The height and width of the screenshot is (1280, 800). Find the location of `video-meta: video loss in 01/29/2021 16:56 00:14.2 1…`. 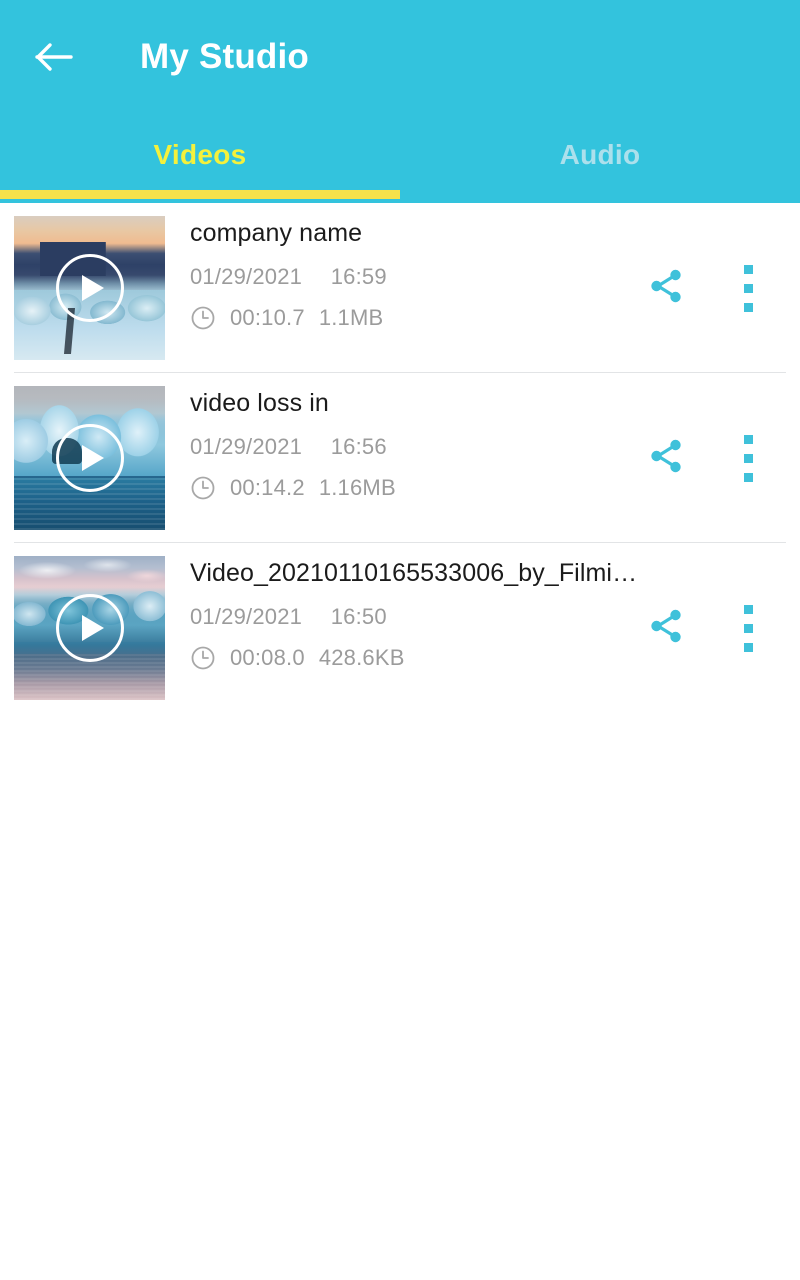

video-meta: video loss in 01/29/2021 16:56 00:14.2 1… is located at coordinates (410, 445).